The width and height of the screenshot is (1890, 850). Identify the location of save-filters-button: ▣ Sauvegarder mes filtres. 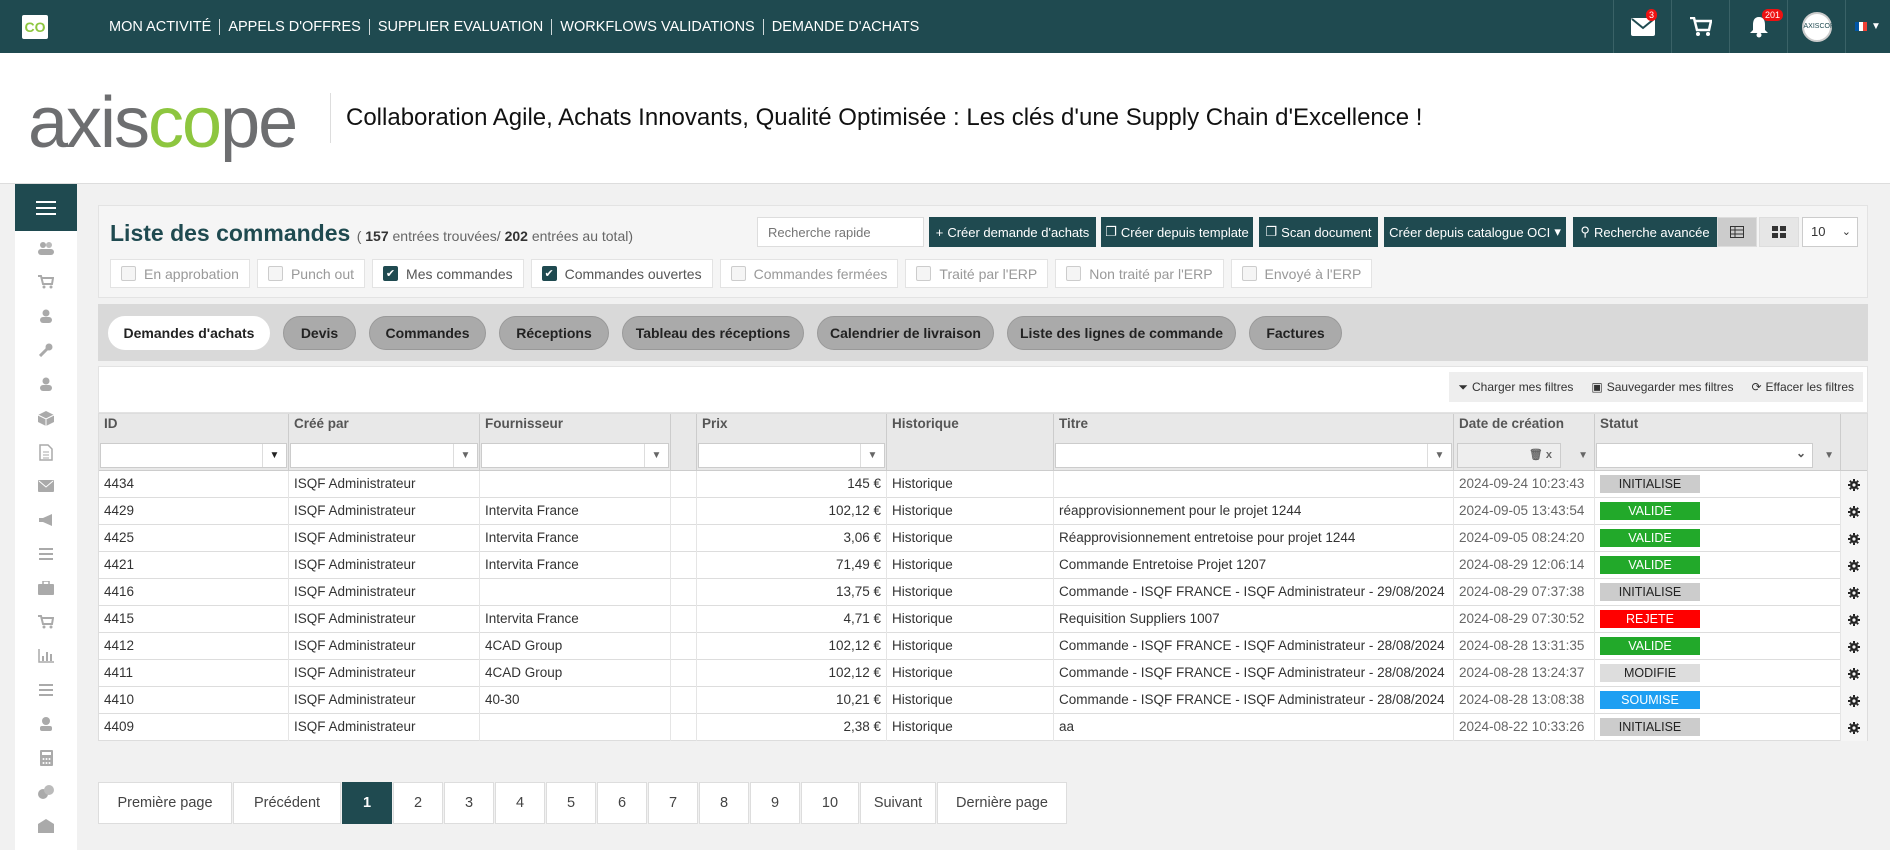
(1662, 387).